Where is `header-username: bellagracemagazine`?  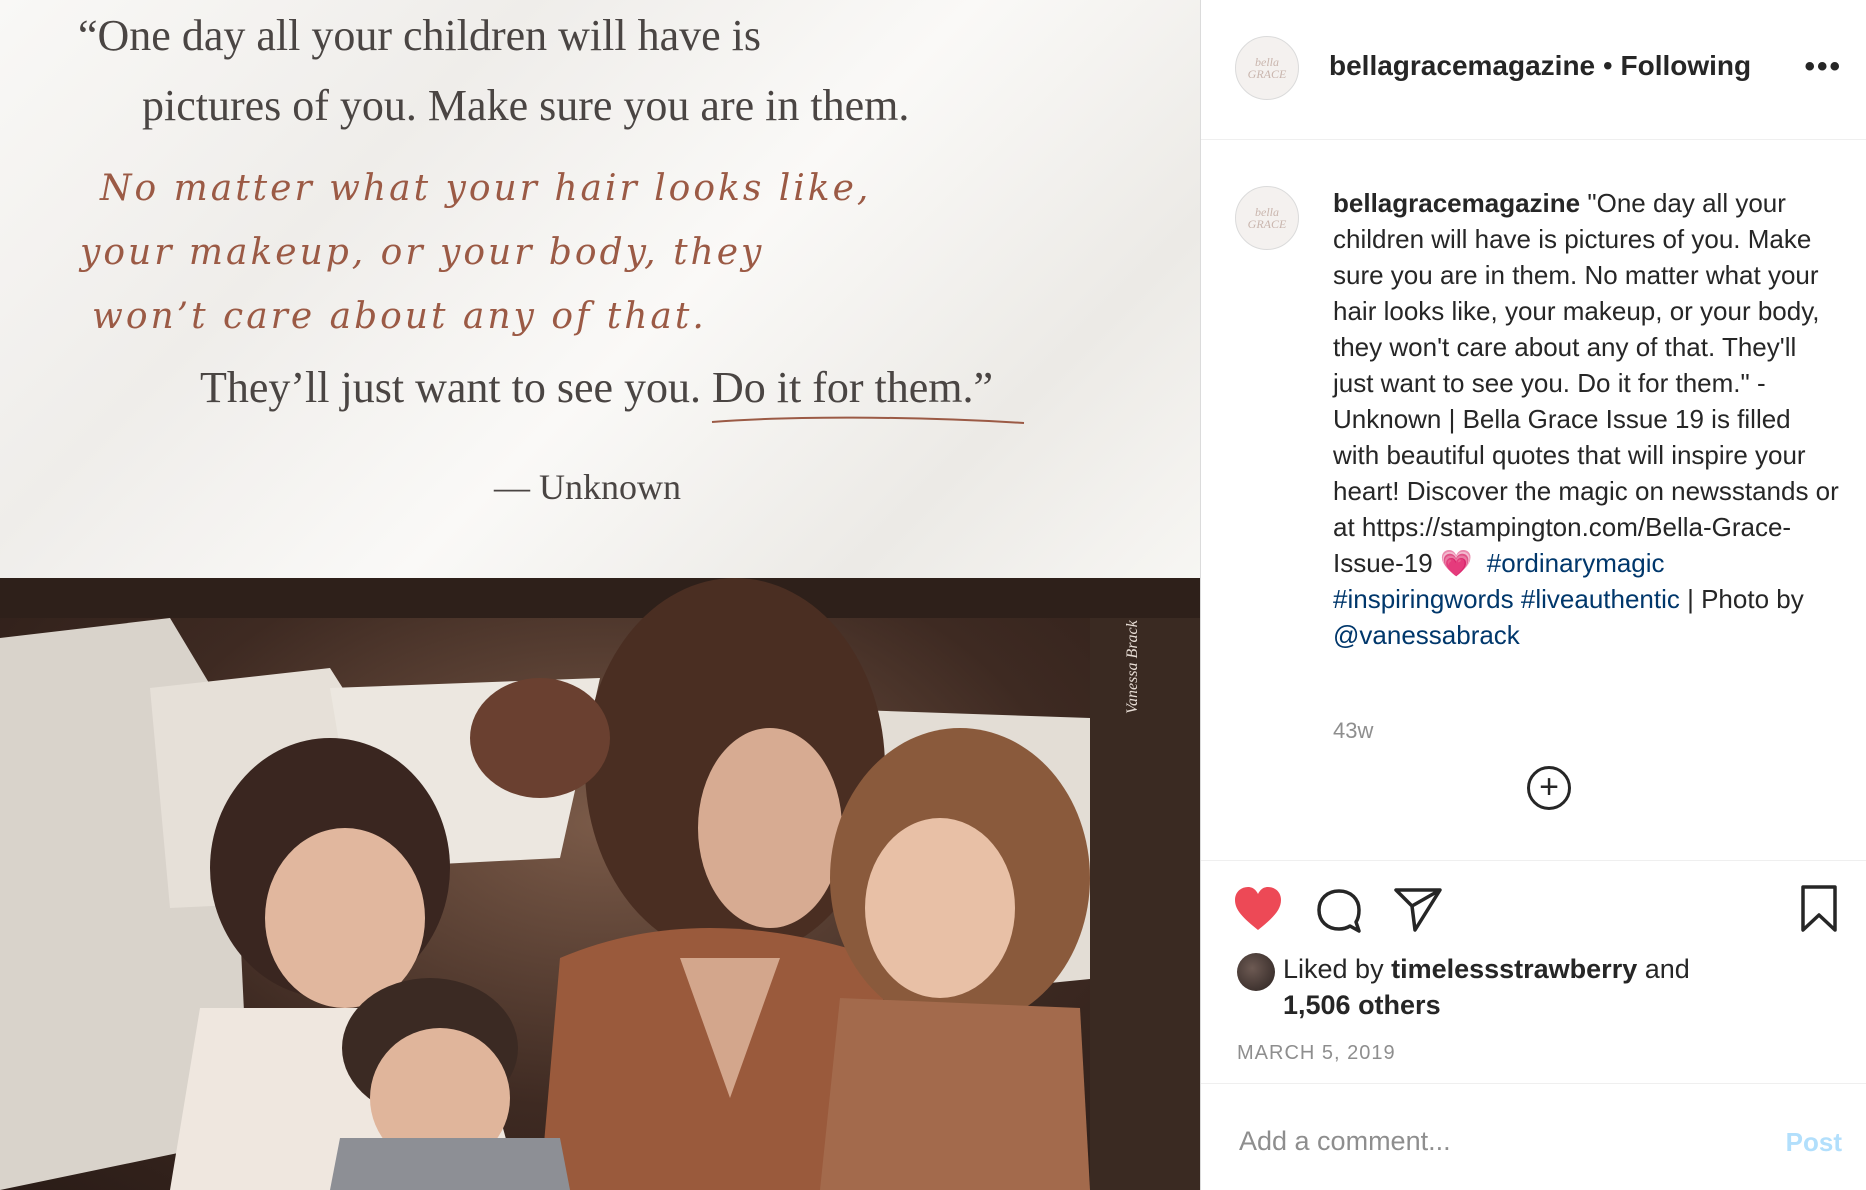
header-username: bellagracemagazine is located at coordinates (1462, 65).